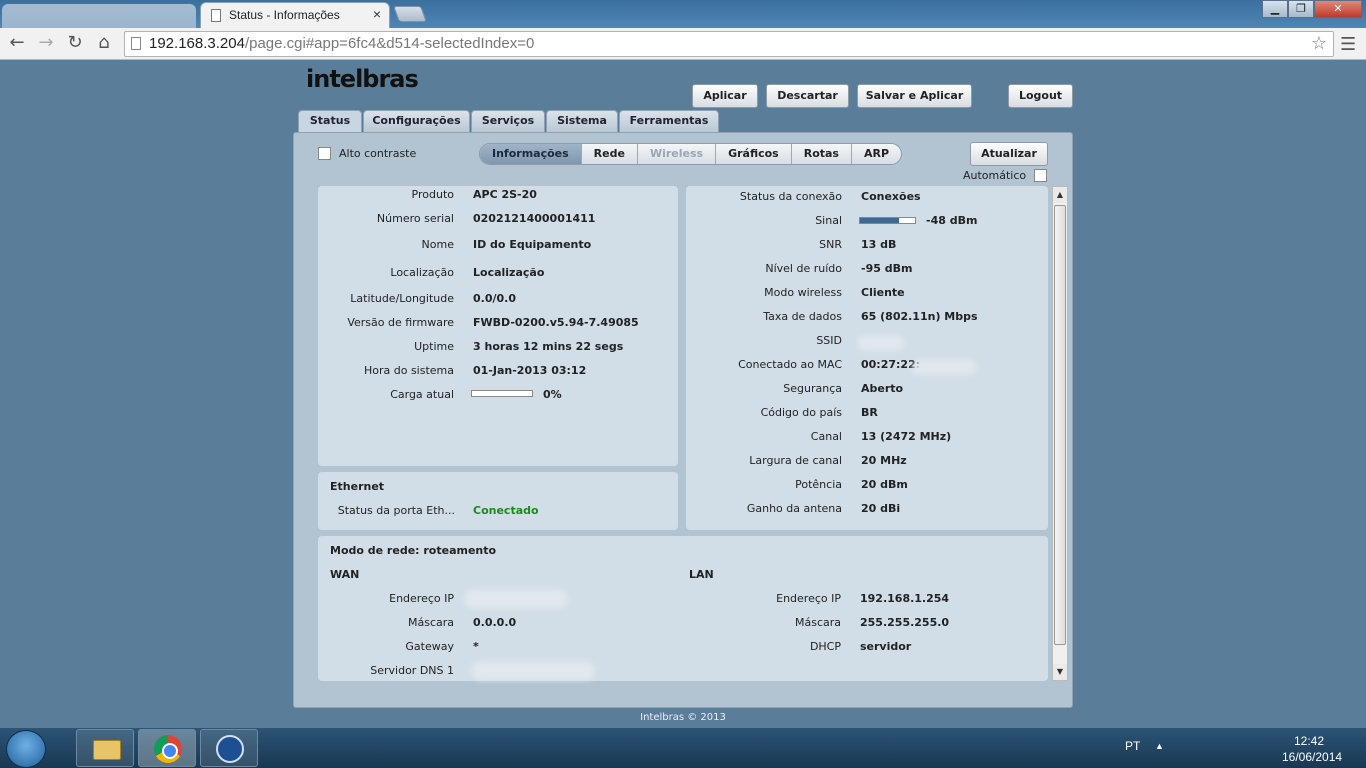  Describe the element at coordinates (879, 244) in the screenshot. I see `wireless-value: 13 dB` at that location.